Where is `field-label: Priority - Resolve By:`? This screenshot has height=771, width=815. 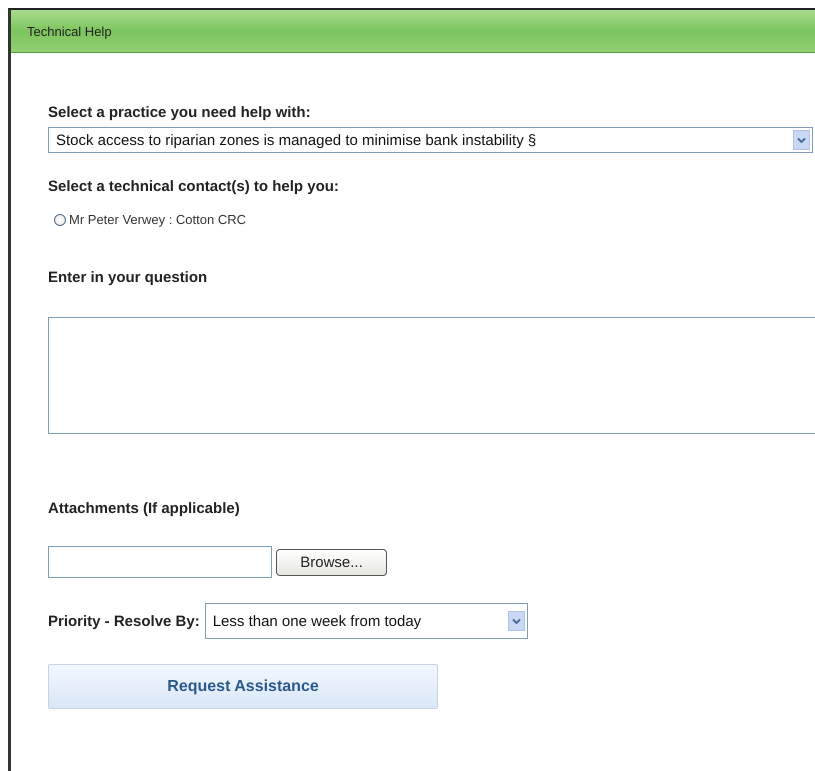 field-label: Priority - Resolve By: is located at coordinates (124, 621).